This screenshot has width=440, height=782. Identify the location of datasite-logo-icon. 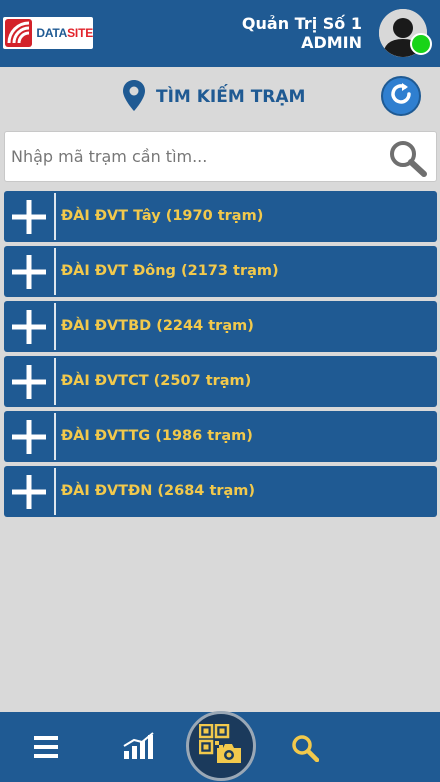
(19, 33).